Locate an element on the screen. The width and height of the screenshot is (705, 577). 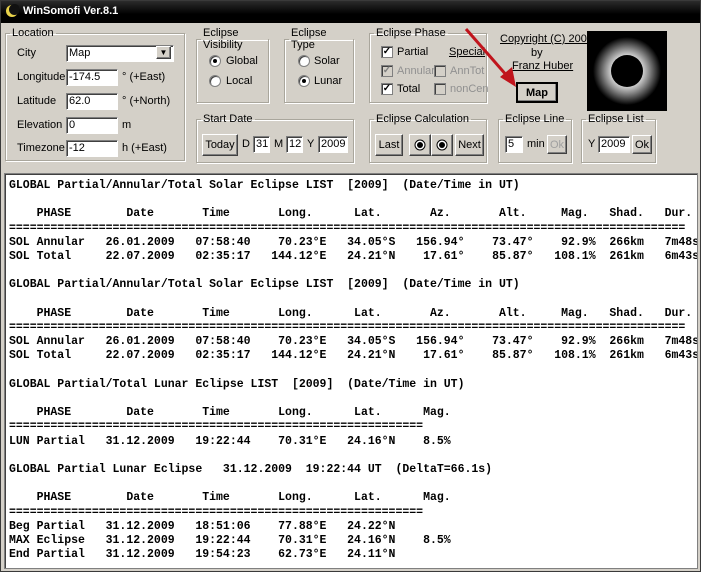
today-button: Today is located at coordinates (220, 145).